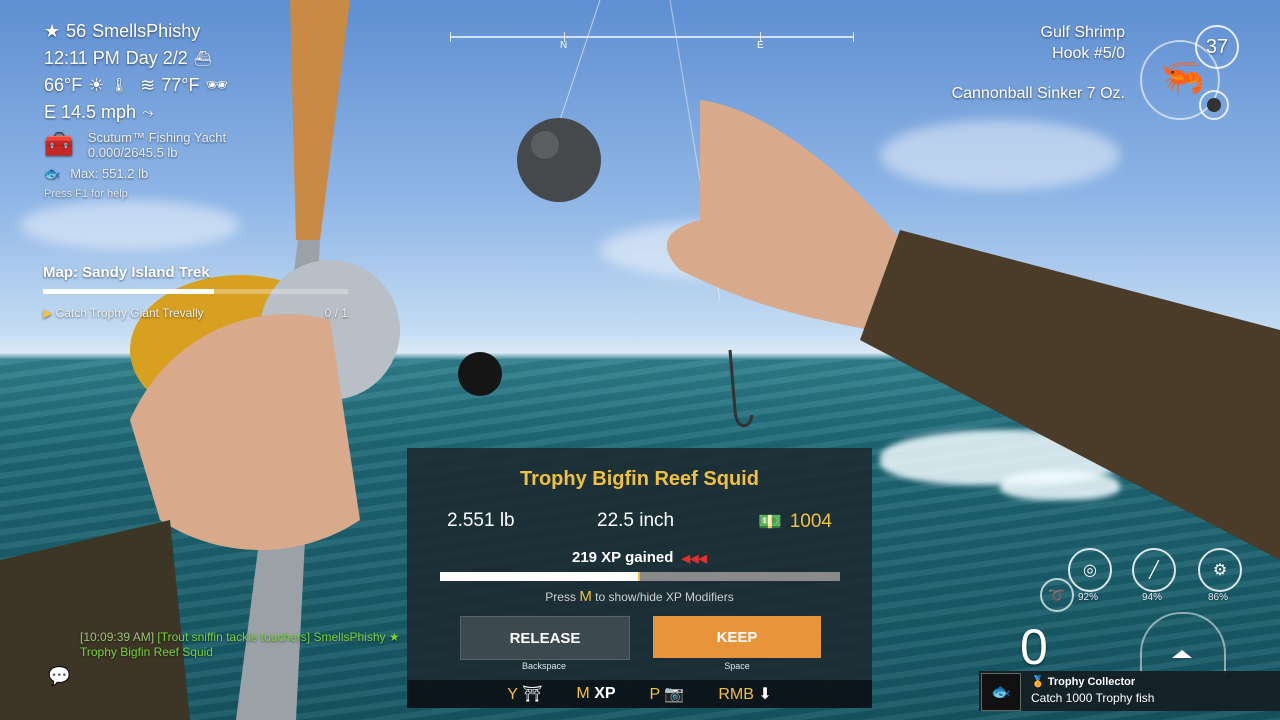  Describe the element at coordinates (694, 559) in the screenshot. I see `xp-arrows-icon: ◀◀◀` at that location.